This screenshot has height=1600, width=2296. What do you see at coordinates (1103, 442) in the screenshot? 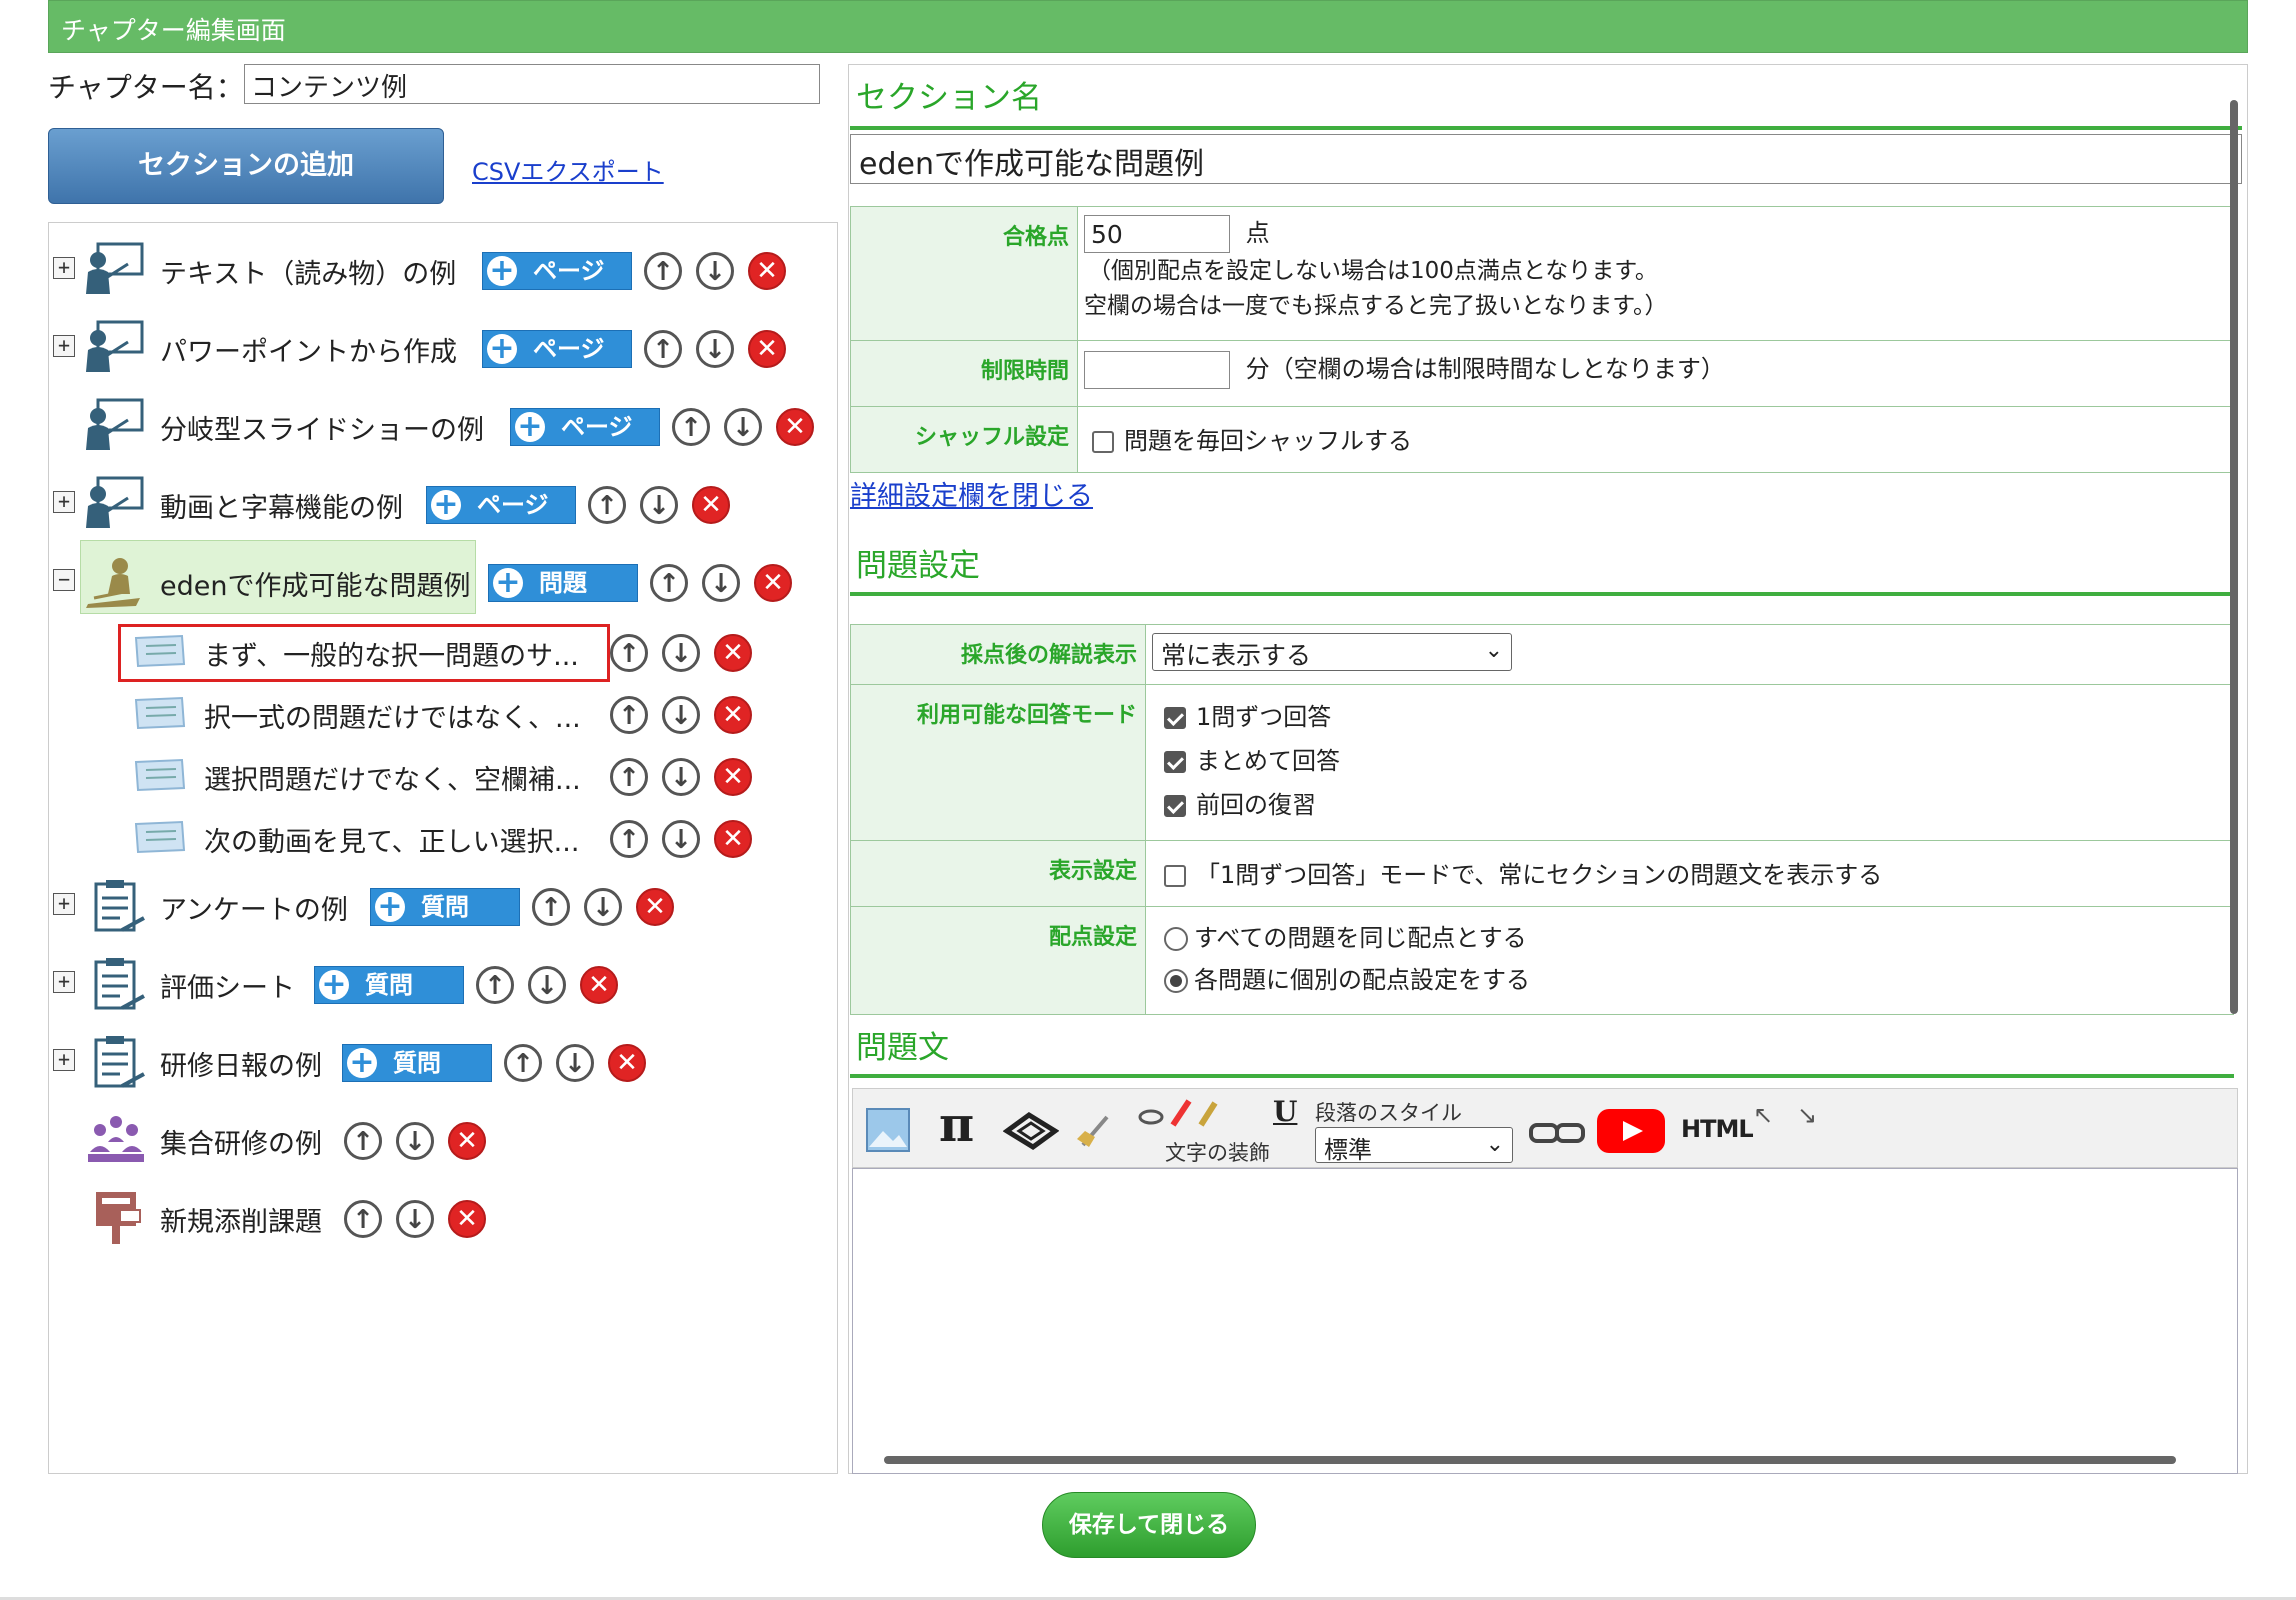
I see `shuffle-checkbox` at bounding box center [1103, 442].